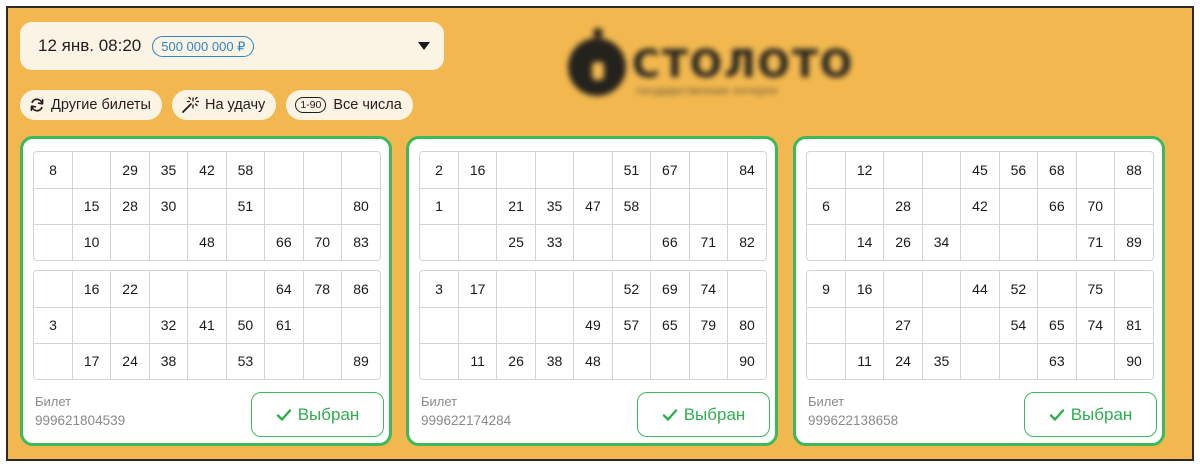 Image resolution: width=1200 pixels, height=466 pixels. Describe the element at coordinates (670, 325) in the screenshot. I see `ticket-cell: 65` at that location.